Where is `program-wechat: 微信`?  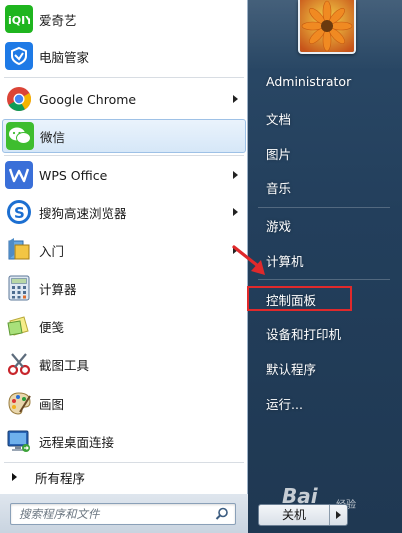
program-wechat: 微信 is located at coordinates (124, 136).